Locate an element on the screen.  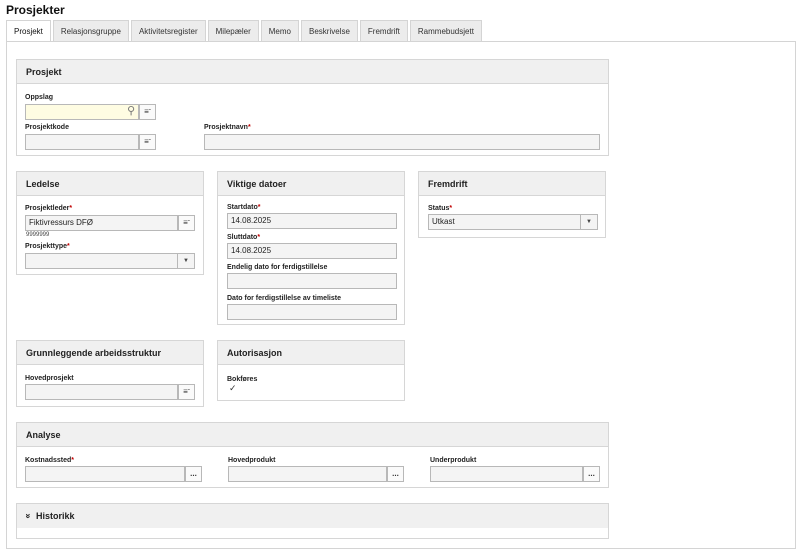
historikk-panel: » Historikk is located at coordinates (312, 521).